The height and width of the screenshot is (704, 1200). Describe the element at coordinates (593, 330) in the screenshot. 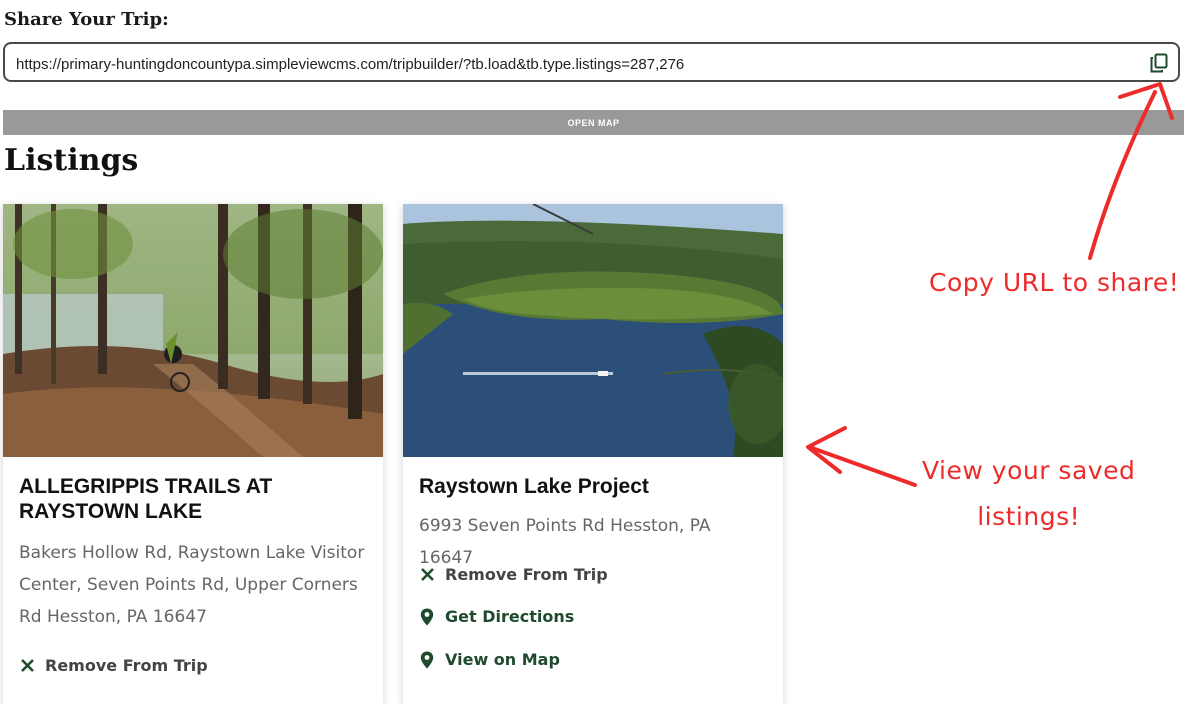

I see `listing-image-lake` at that location.